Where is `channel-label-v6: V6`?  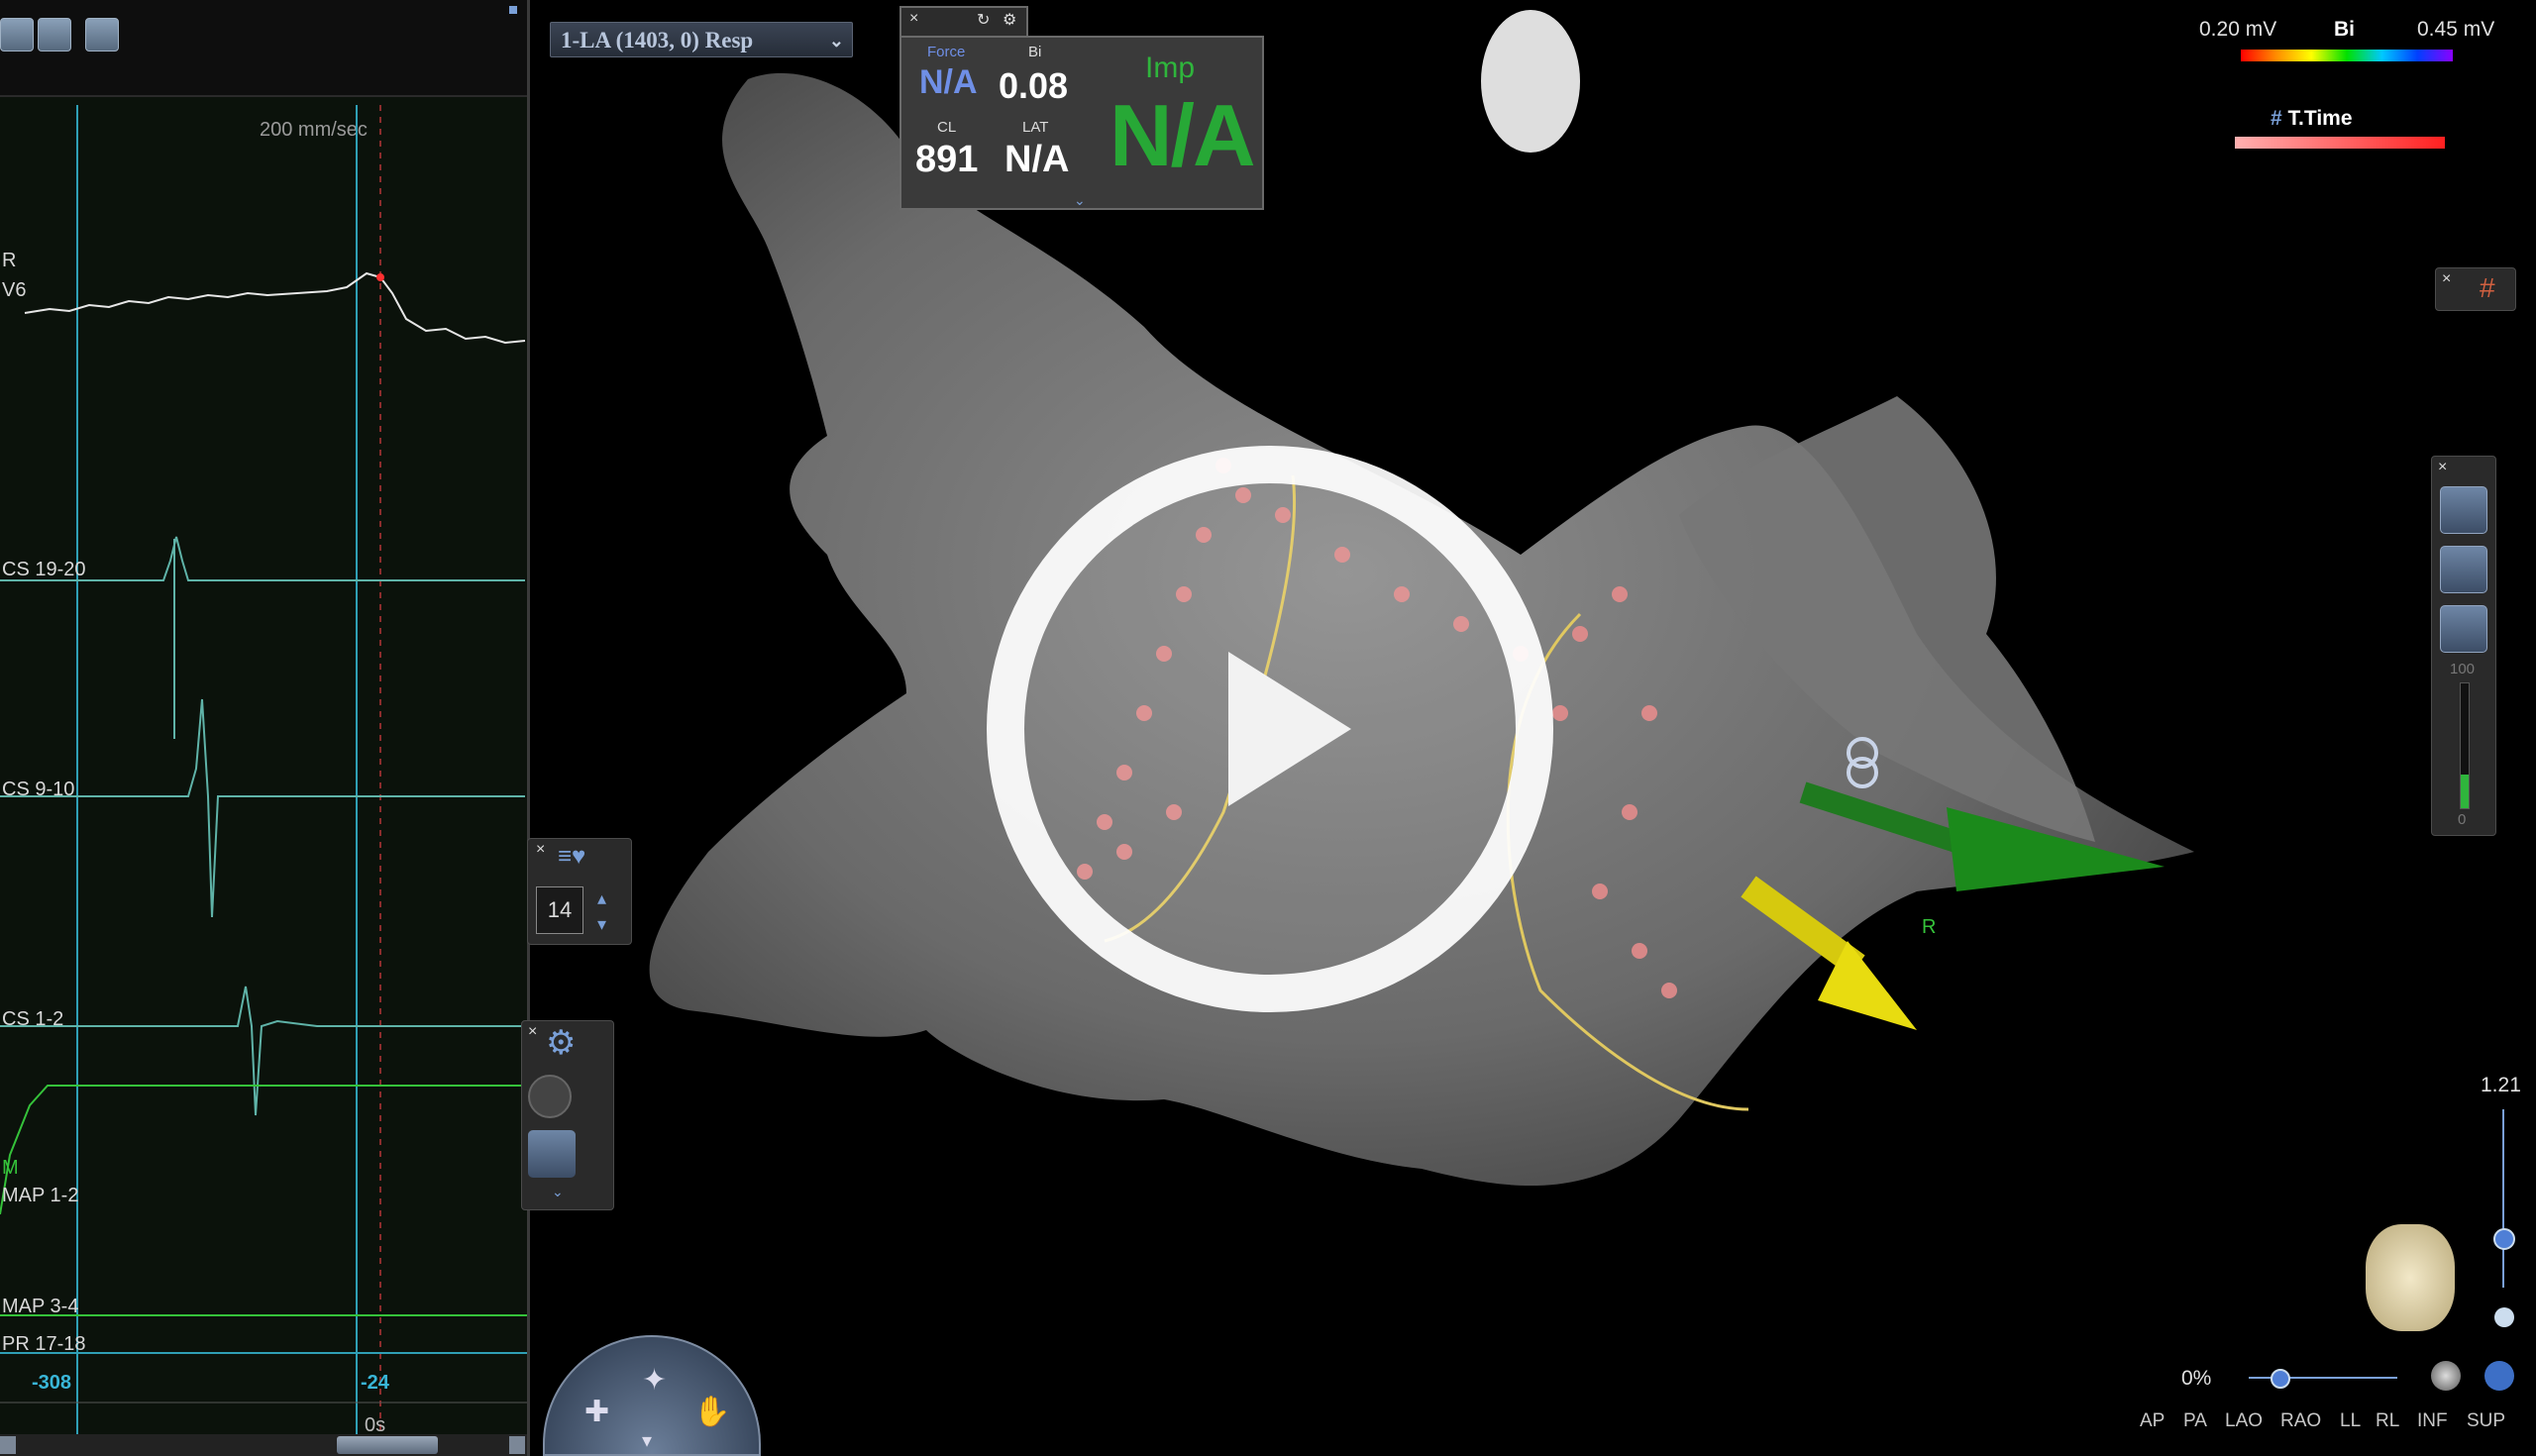 channel-label-v6: V6 is located at coordinates (14, 290).